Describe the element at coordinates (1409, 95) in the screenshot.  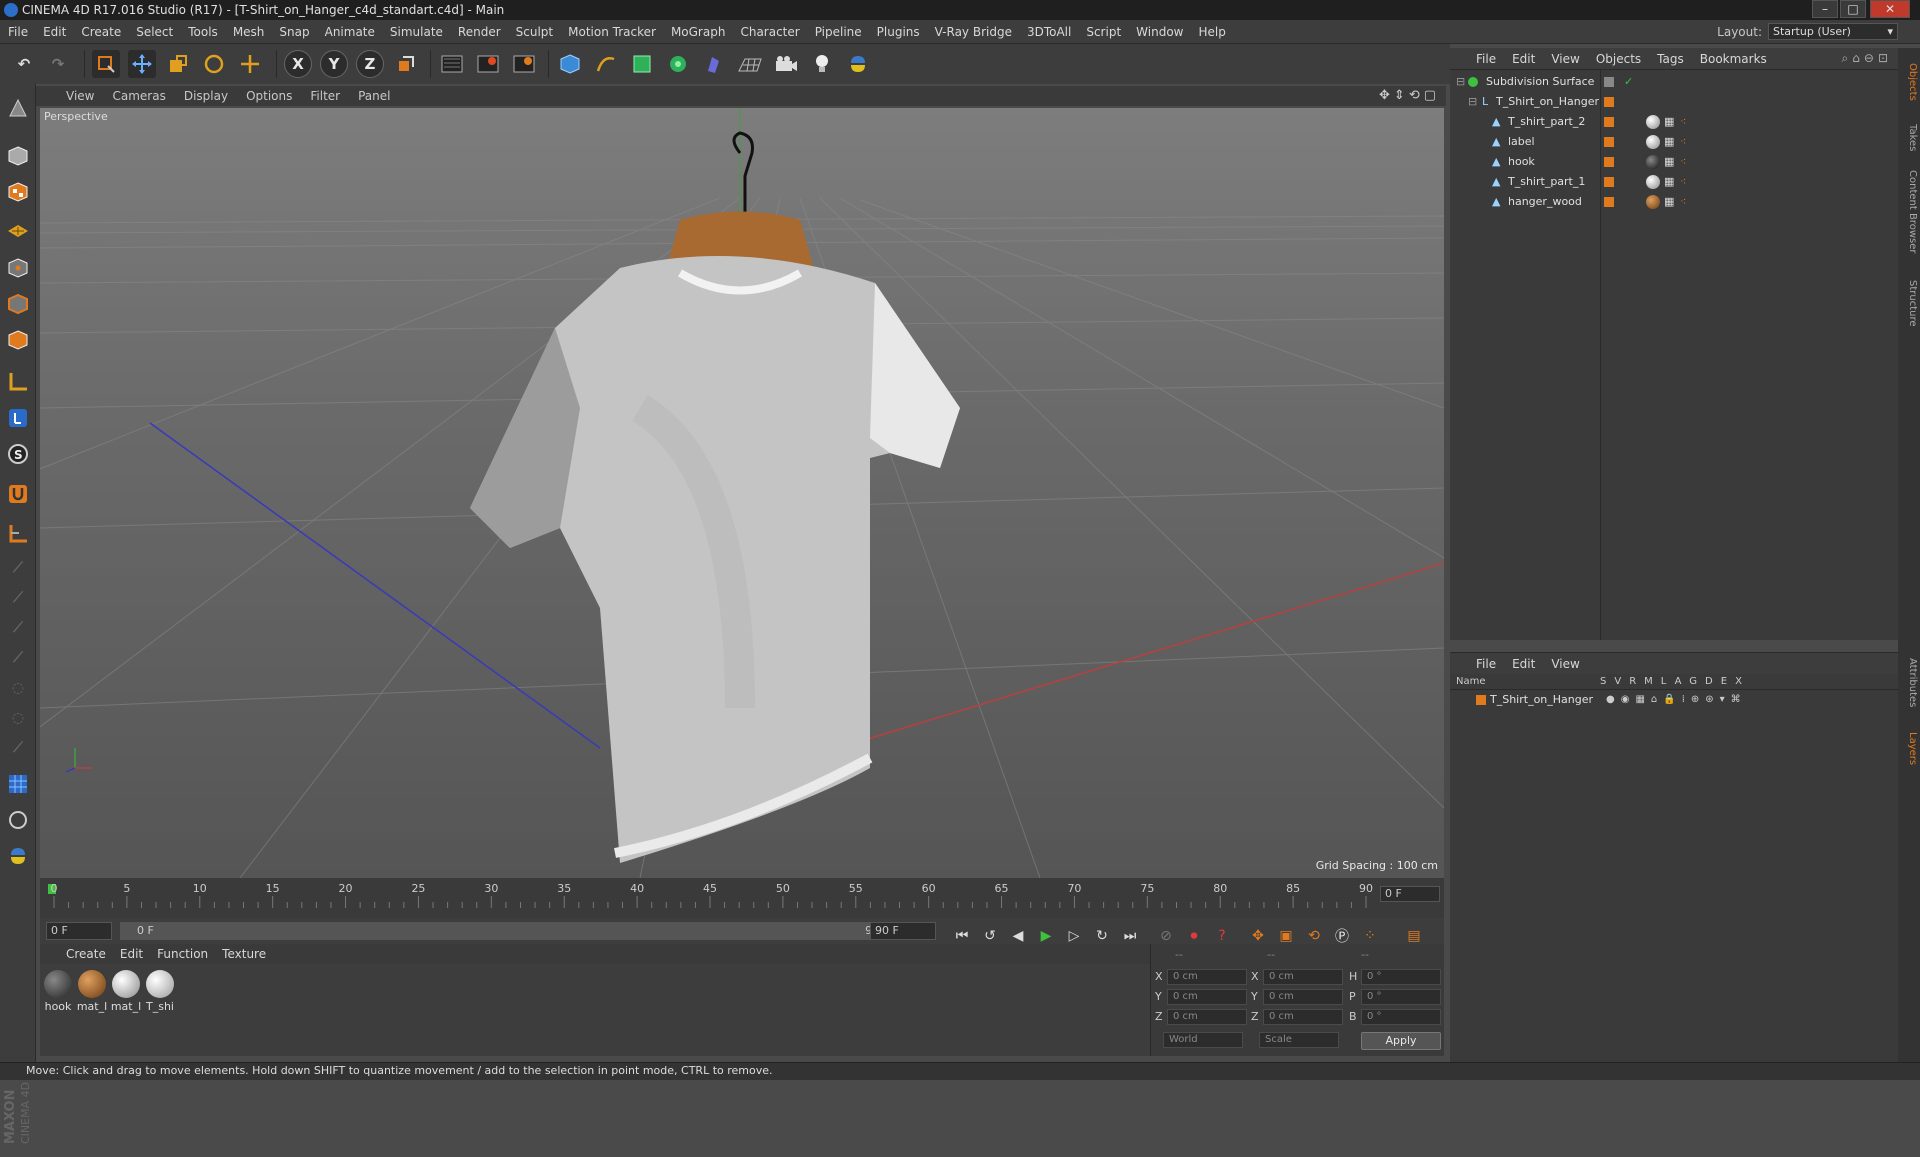
I see `viewport-nav-icons: ✥⇕⟲▢` at that location.